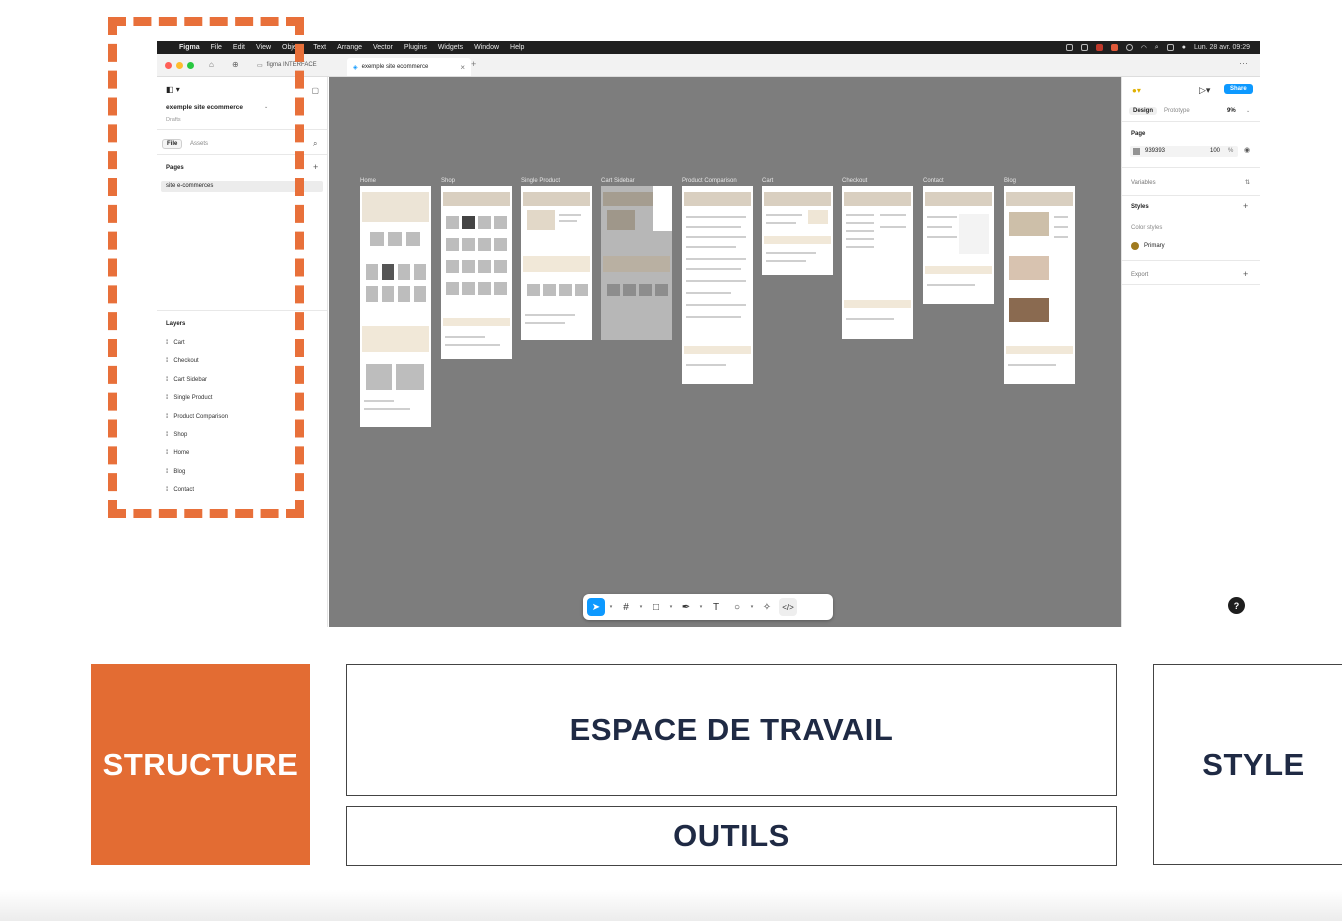  What do you see at coordinates (731, 730) in the screenshot?
I see `workspace-label: ESPACE DE TRAVAIL` at bounding box center [731, 730].